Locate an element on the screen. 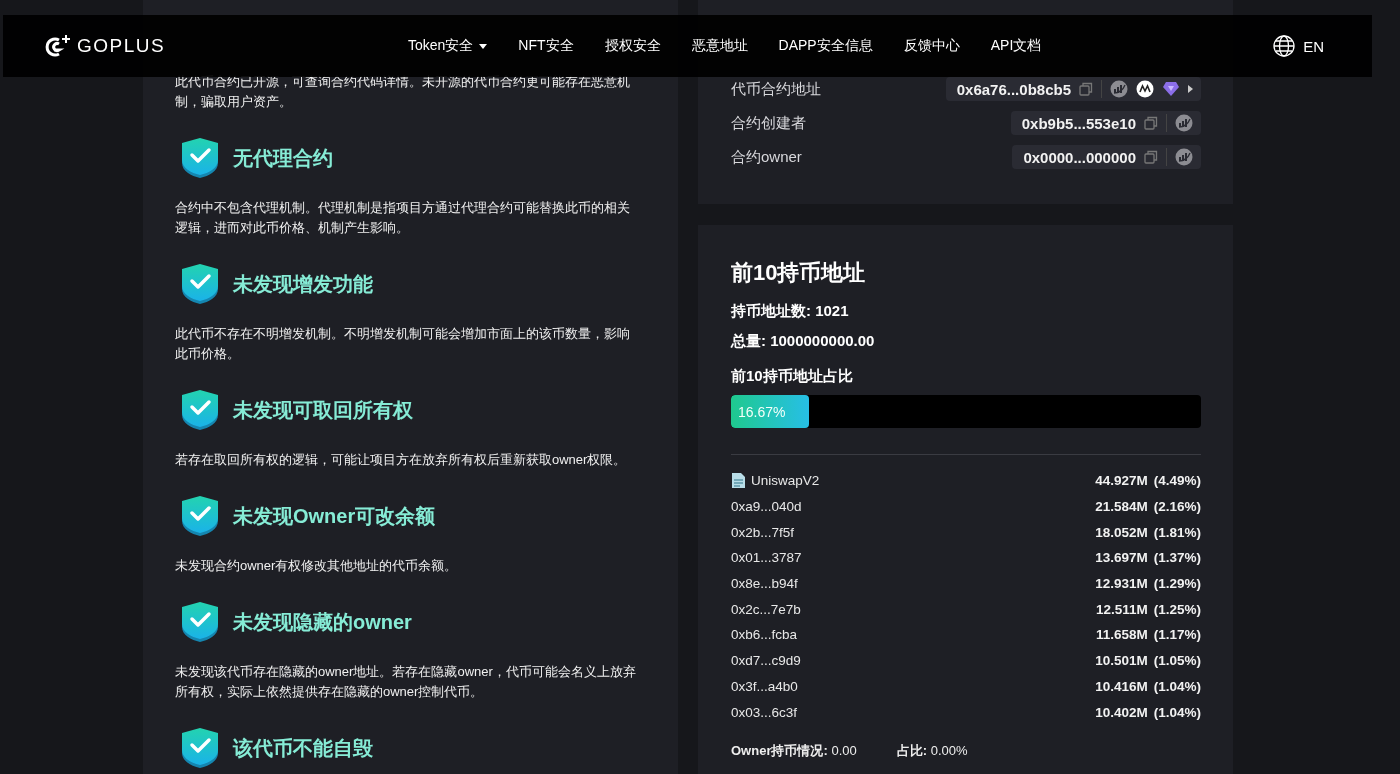 The height and width of the screenshot is (774, 1400). nav-link: API文档 is located at coordinates (1016, 46).